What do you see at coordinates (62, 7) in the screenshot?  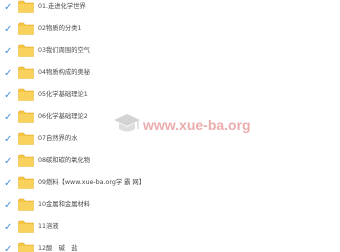 I see `folder-name: 01.走进化学世界` at bounding box center [62, 7].